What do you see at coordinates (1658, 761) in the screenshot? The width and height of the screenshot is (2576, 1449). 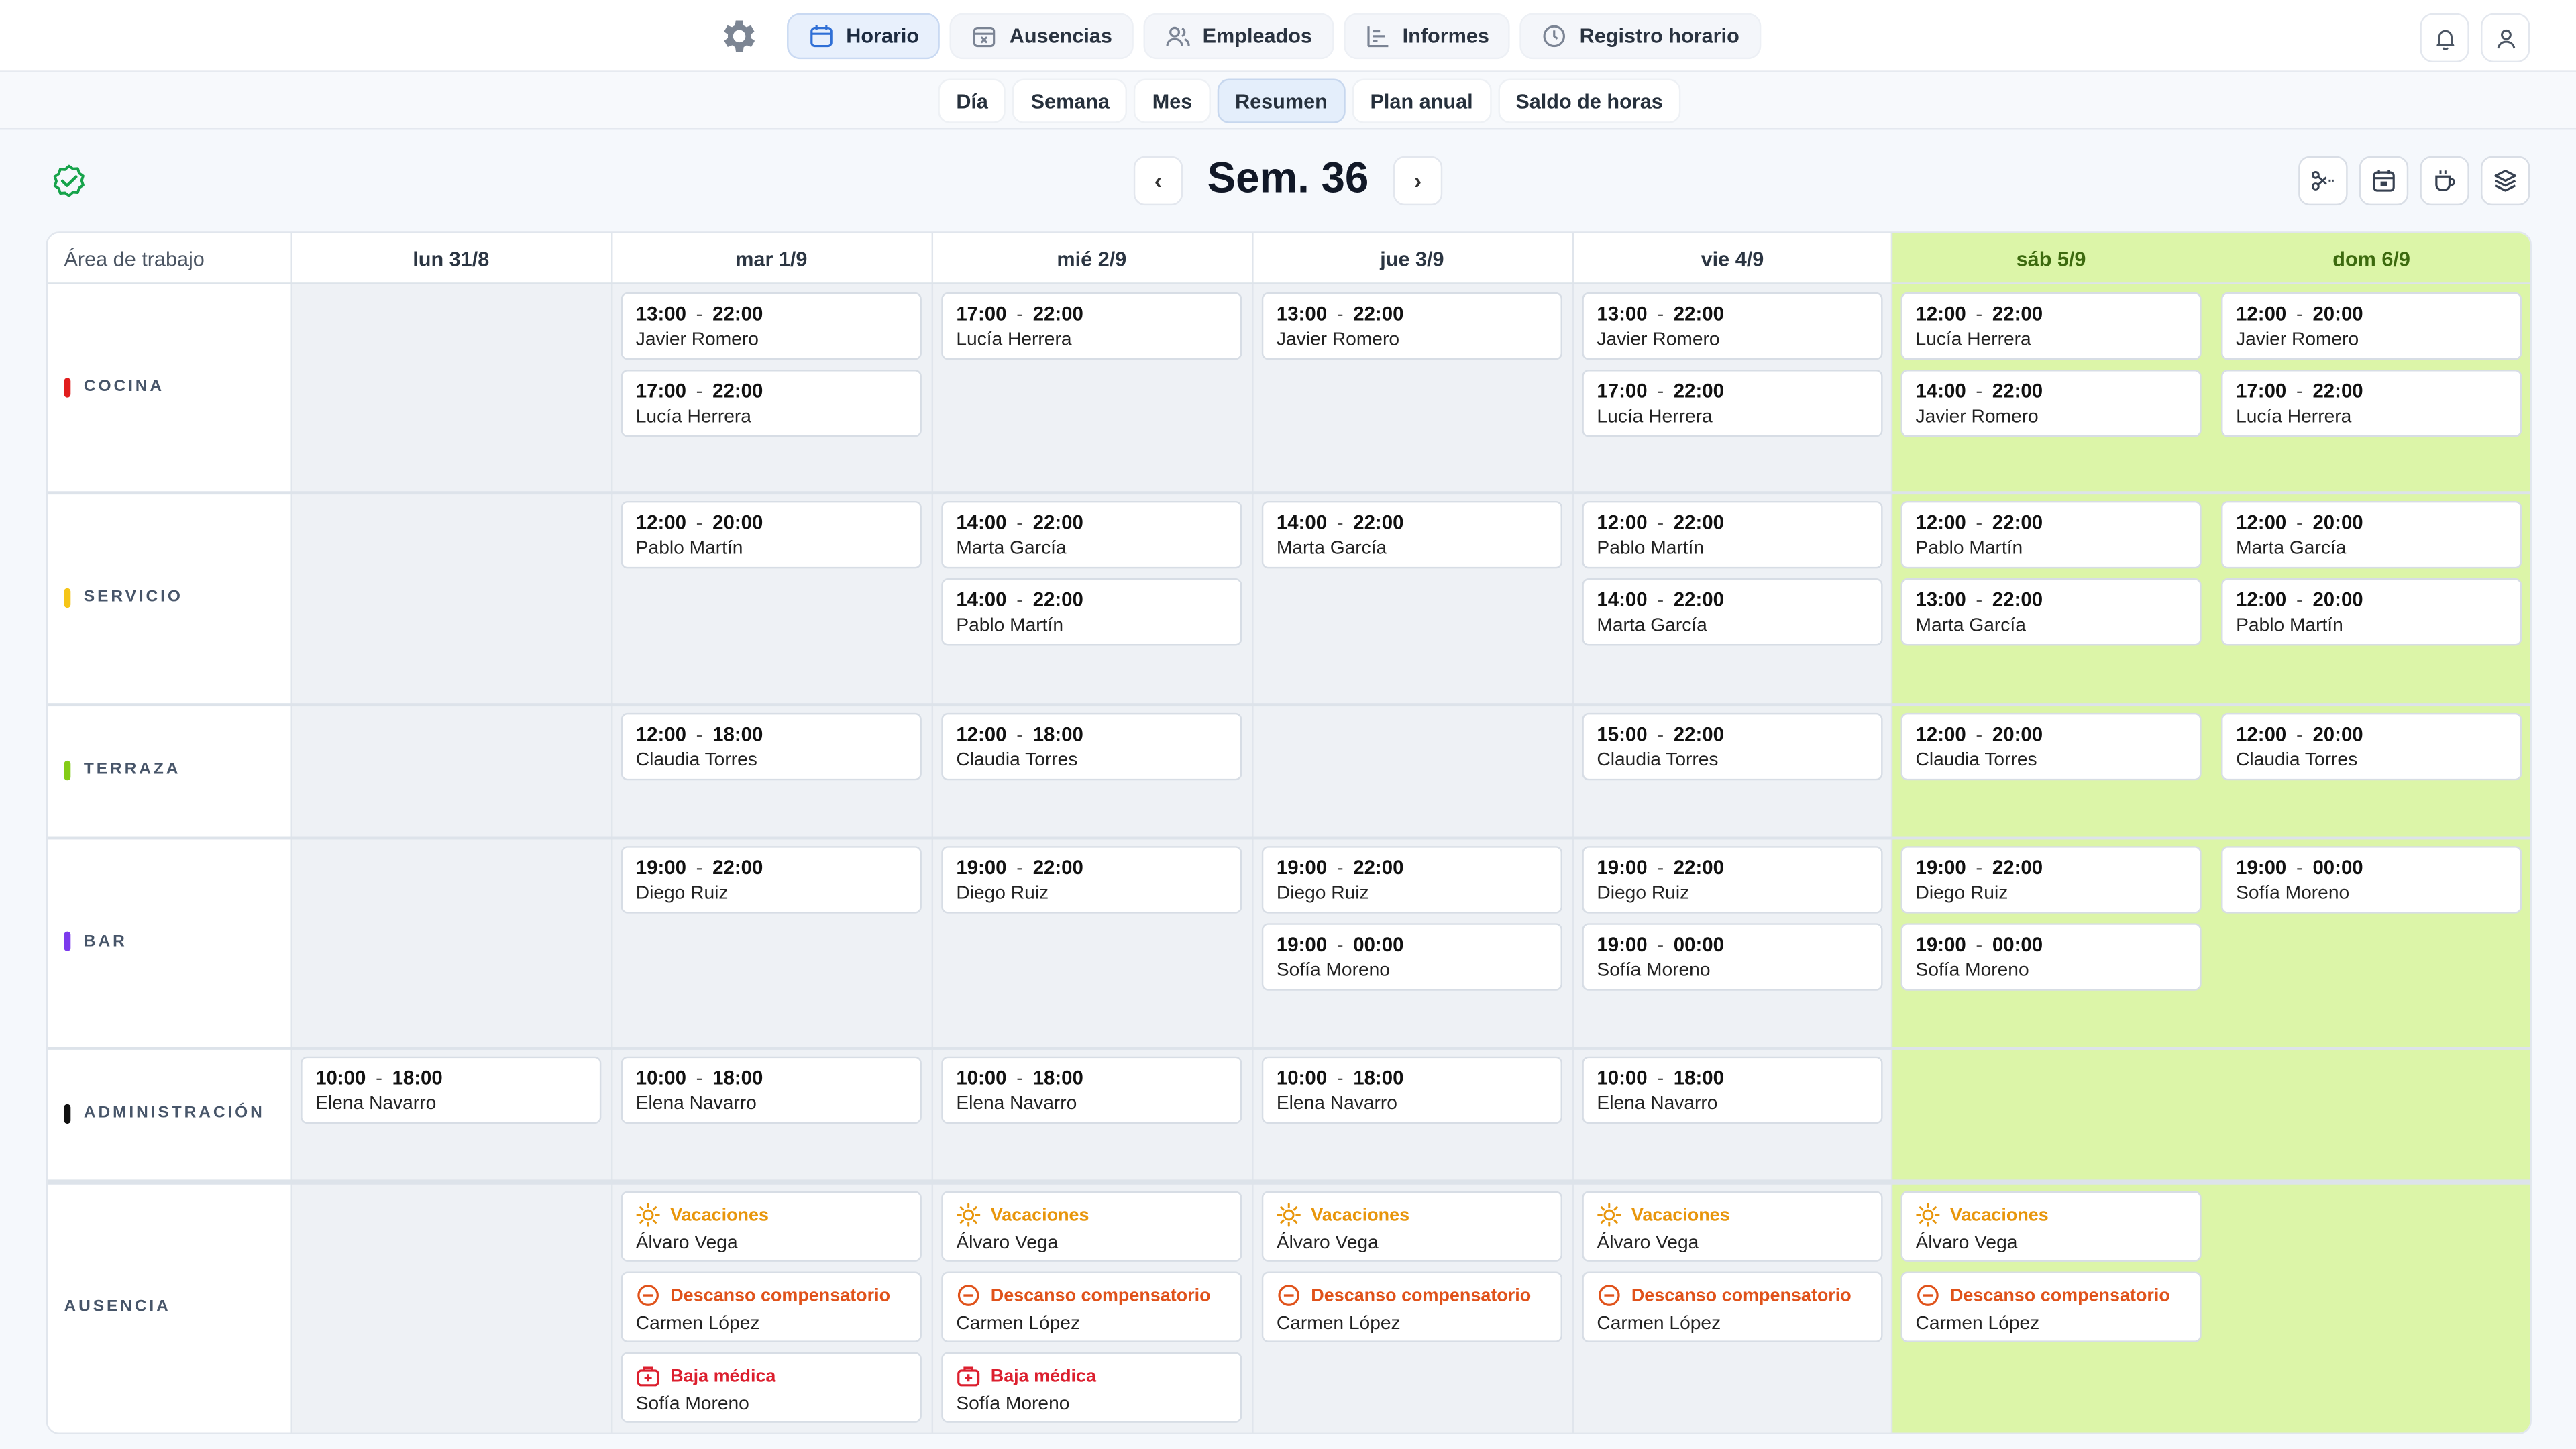 I see `shift-employee: Claudia Torres` at bounding box center [1658, 761].